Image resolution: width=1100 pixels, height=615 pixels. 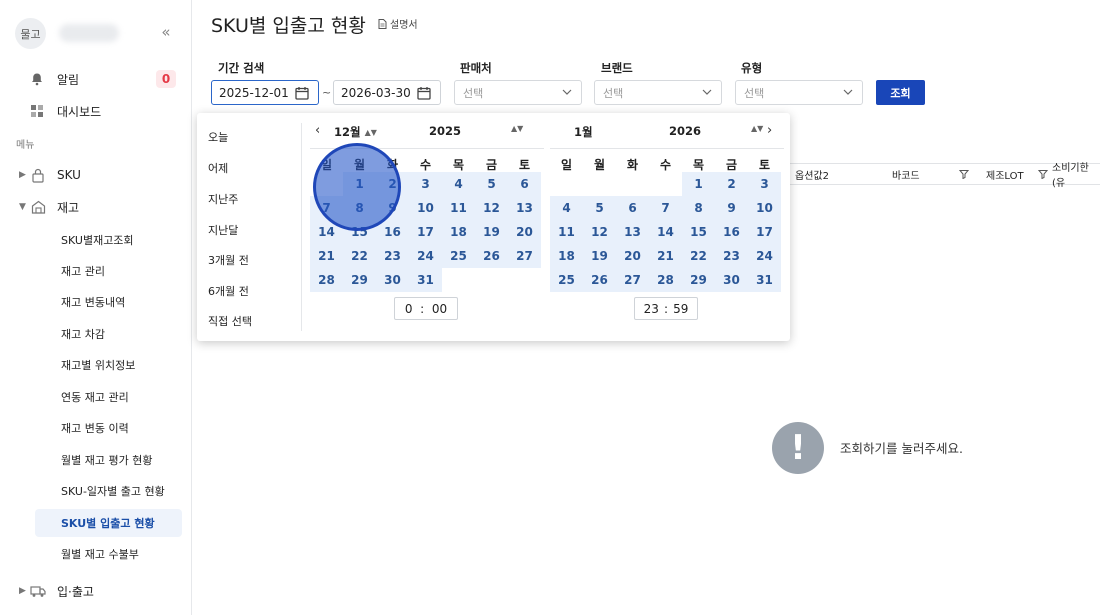 I want to click on column-header-lot: 제조LOT, so click(x=1005, y=174).